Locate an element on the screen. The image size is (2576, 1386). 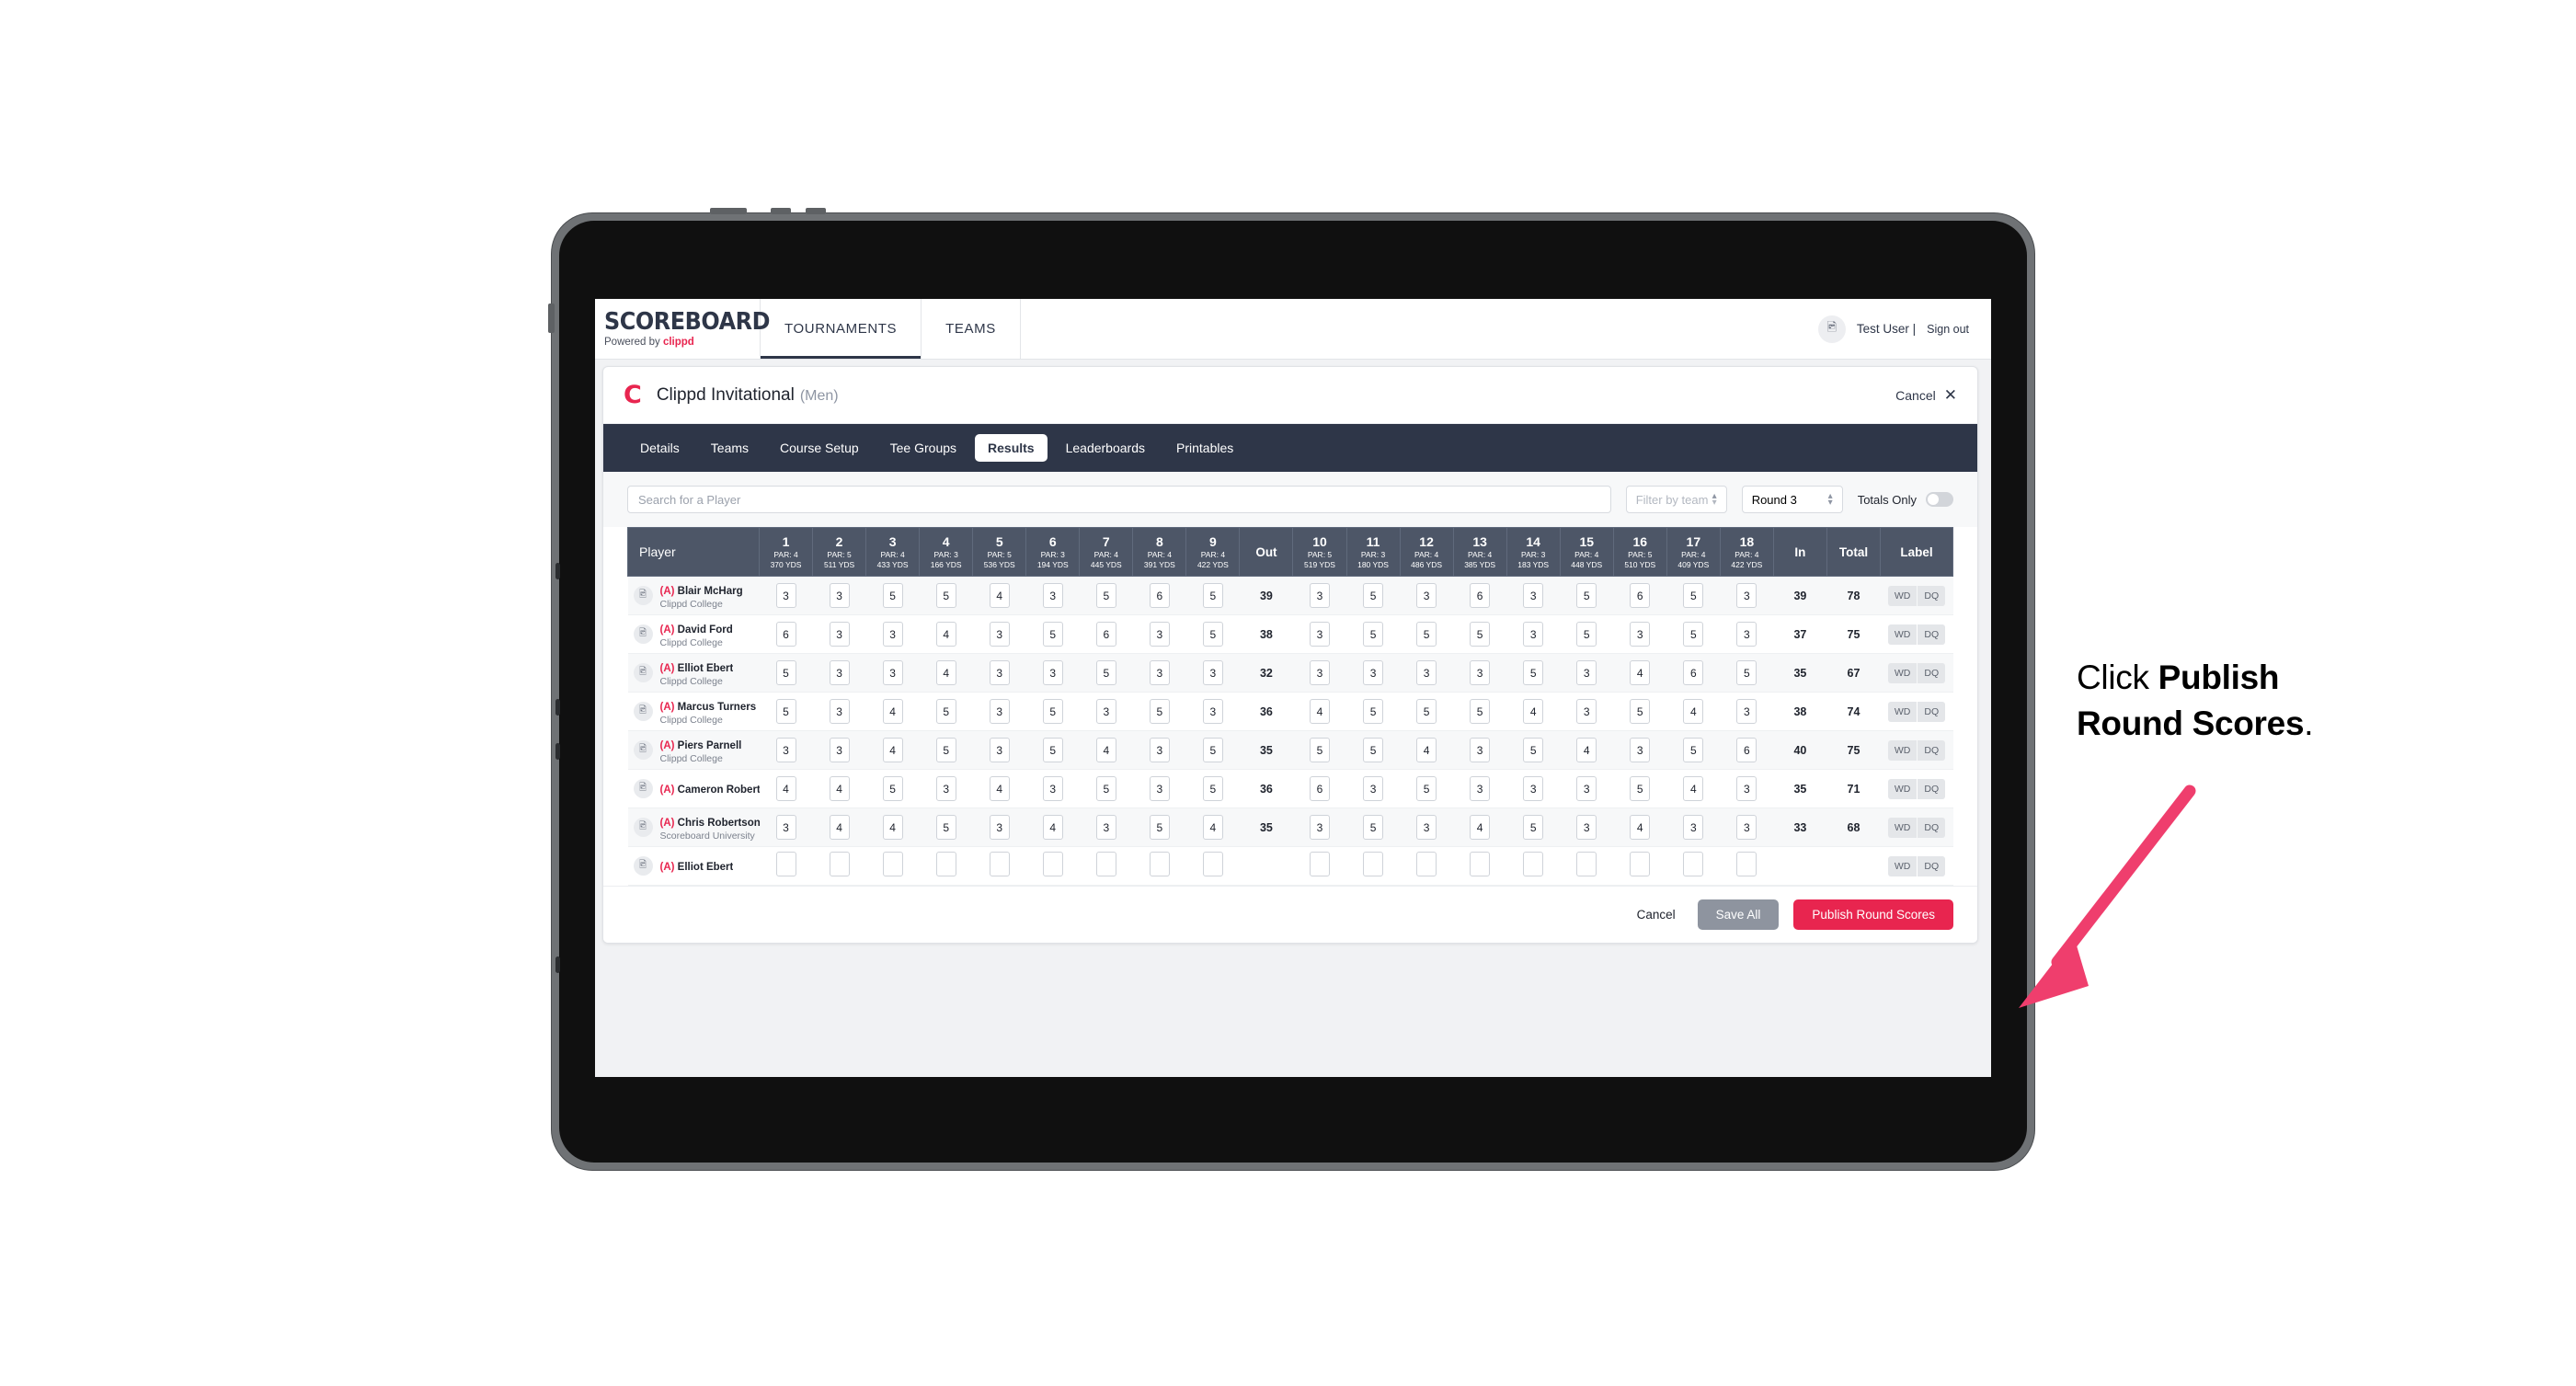
close-icon: ✕ is located at coordinates (1951, 395).